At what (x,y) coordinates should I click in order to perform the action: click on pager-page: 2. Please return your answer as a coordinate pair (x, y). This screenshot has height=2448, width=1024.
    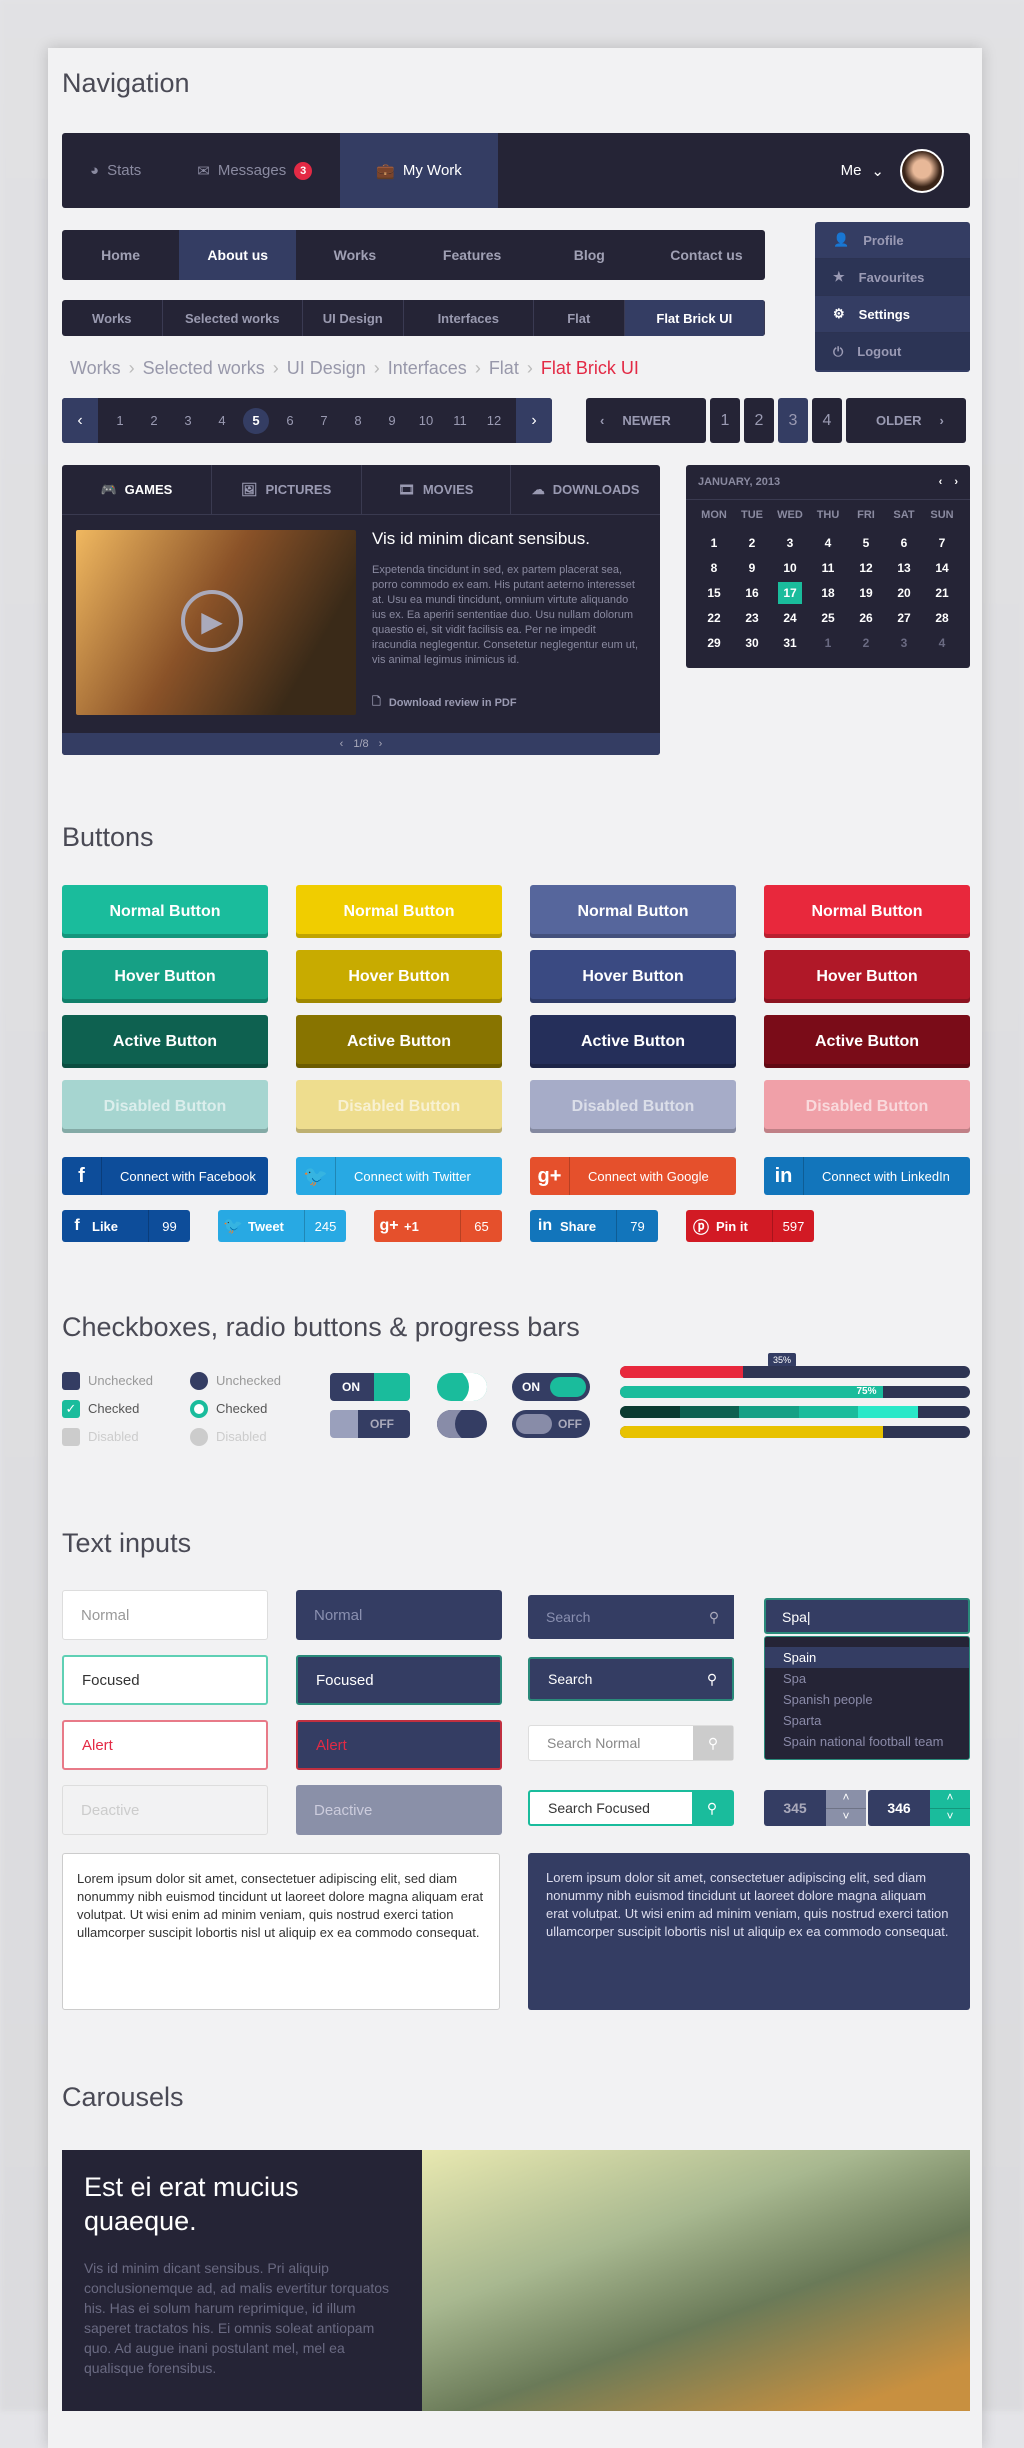
    Looking at the image, I should click on (759, 420).